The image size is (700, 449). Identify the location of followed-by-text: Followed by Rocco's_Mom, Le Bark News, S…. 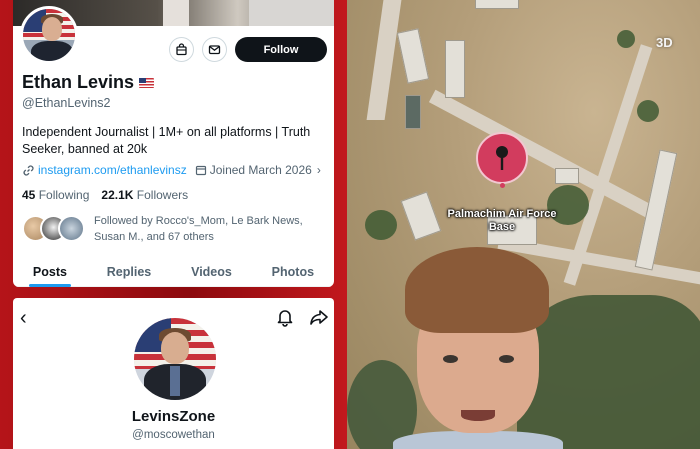
(198, 229).